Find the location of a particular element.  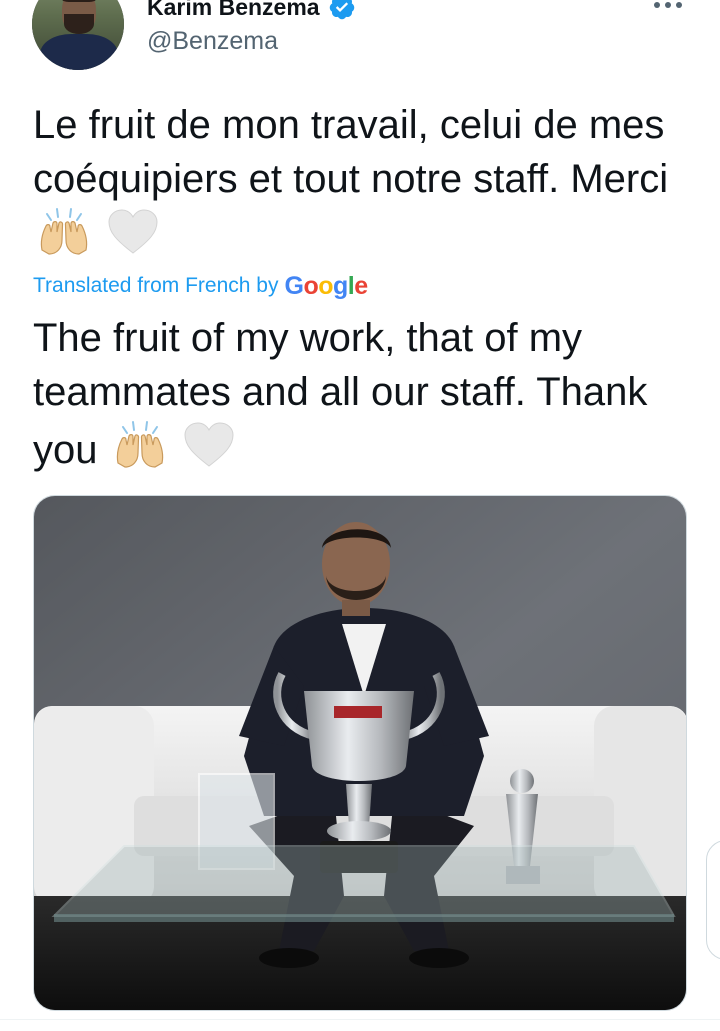

more-options-icon is located at coordinates (671, 6).